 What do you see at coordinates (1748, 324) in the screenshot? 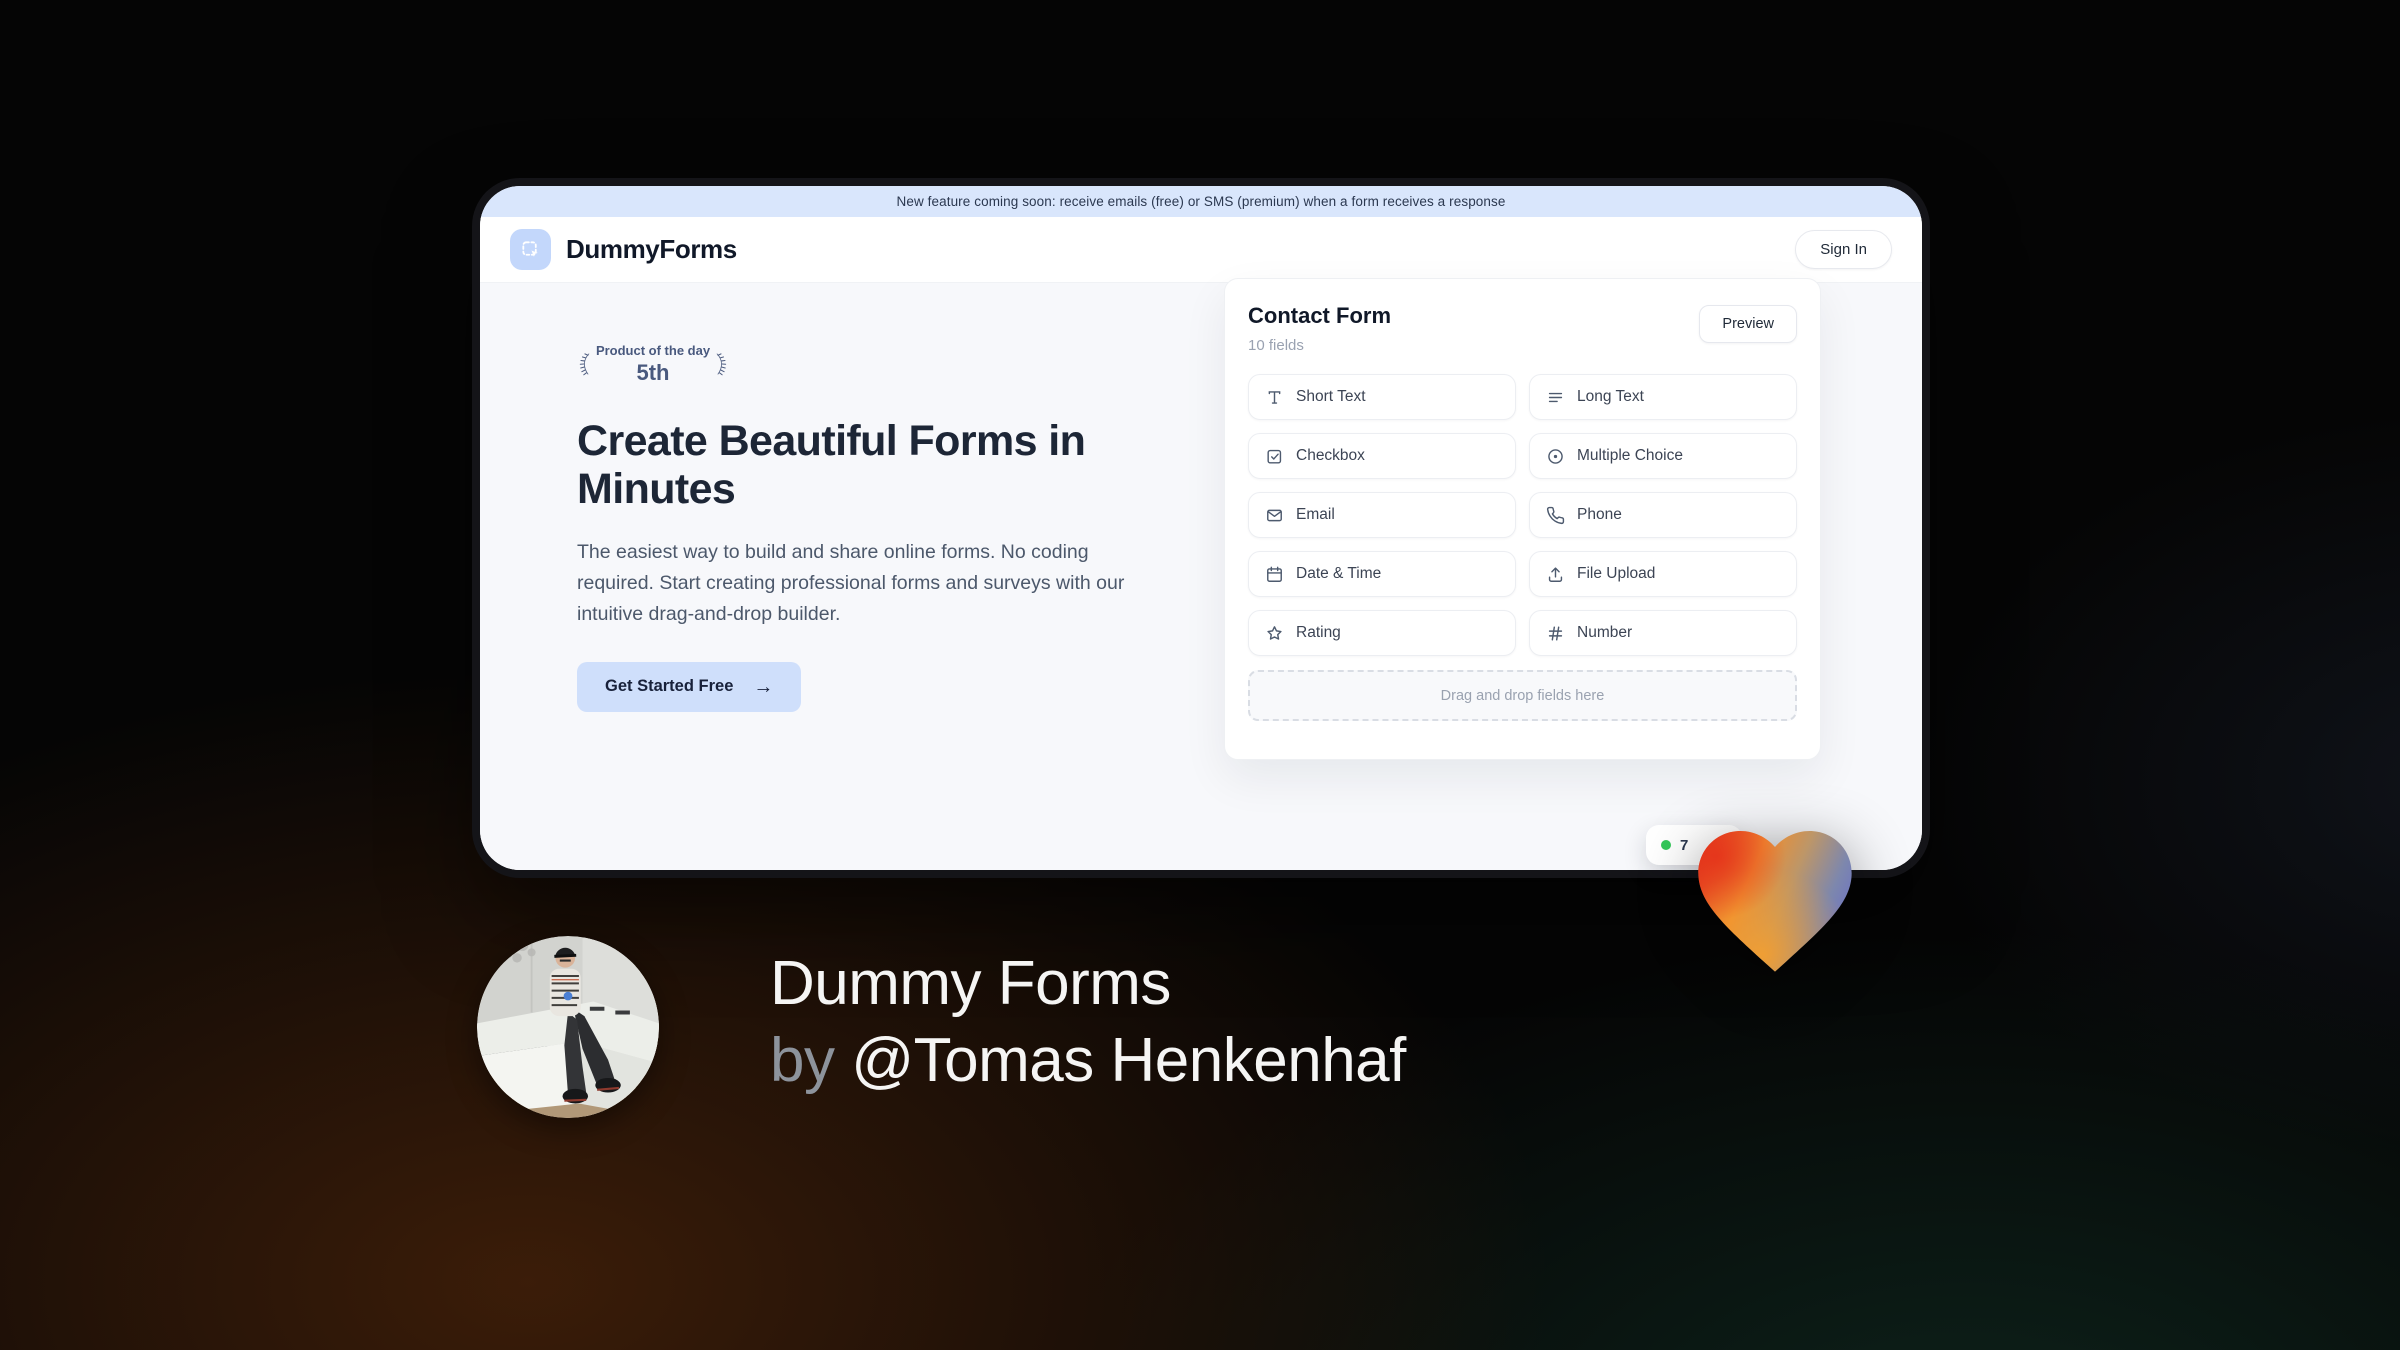
I see `preview-button: Preview` at bounding box center [1748, 324].